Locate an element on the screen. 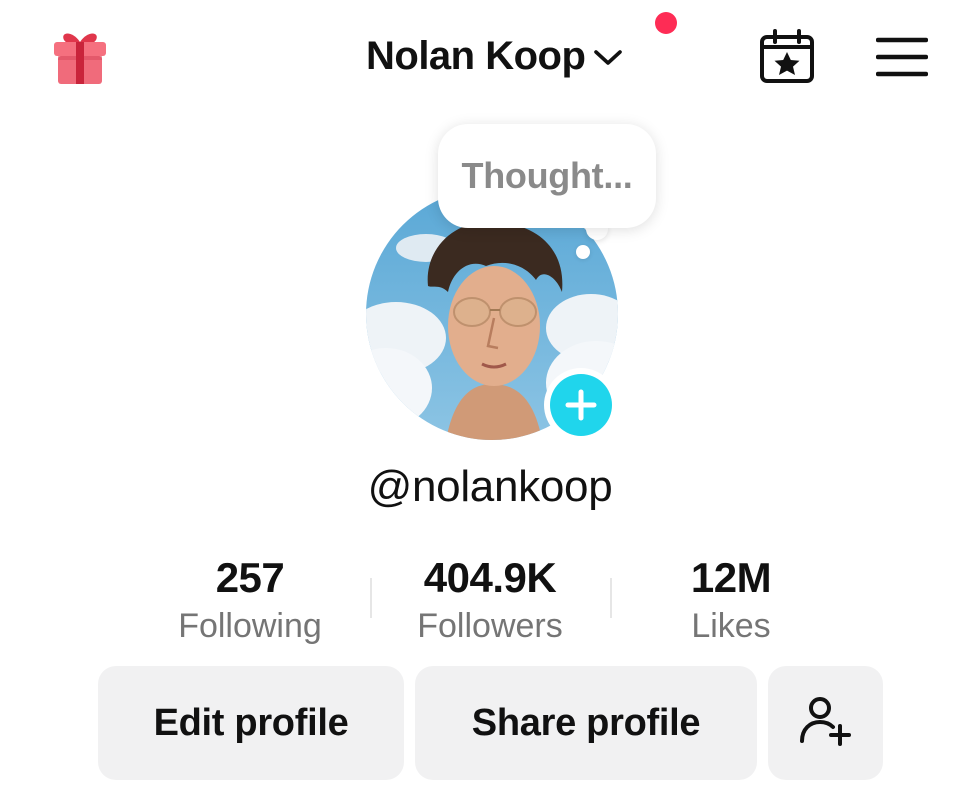 The image size is (980, 808). gift-icon is located at coordinates (80, 56).